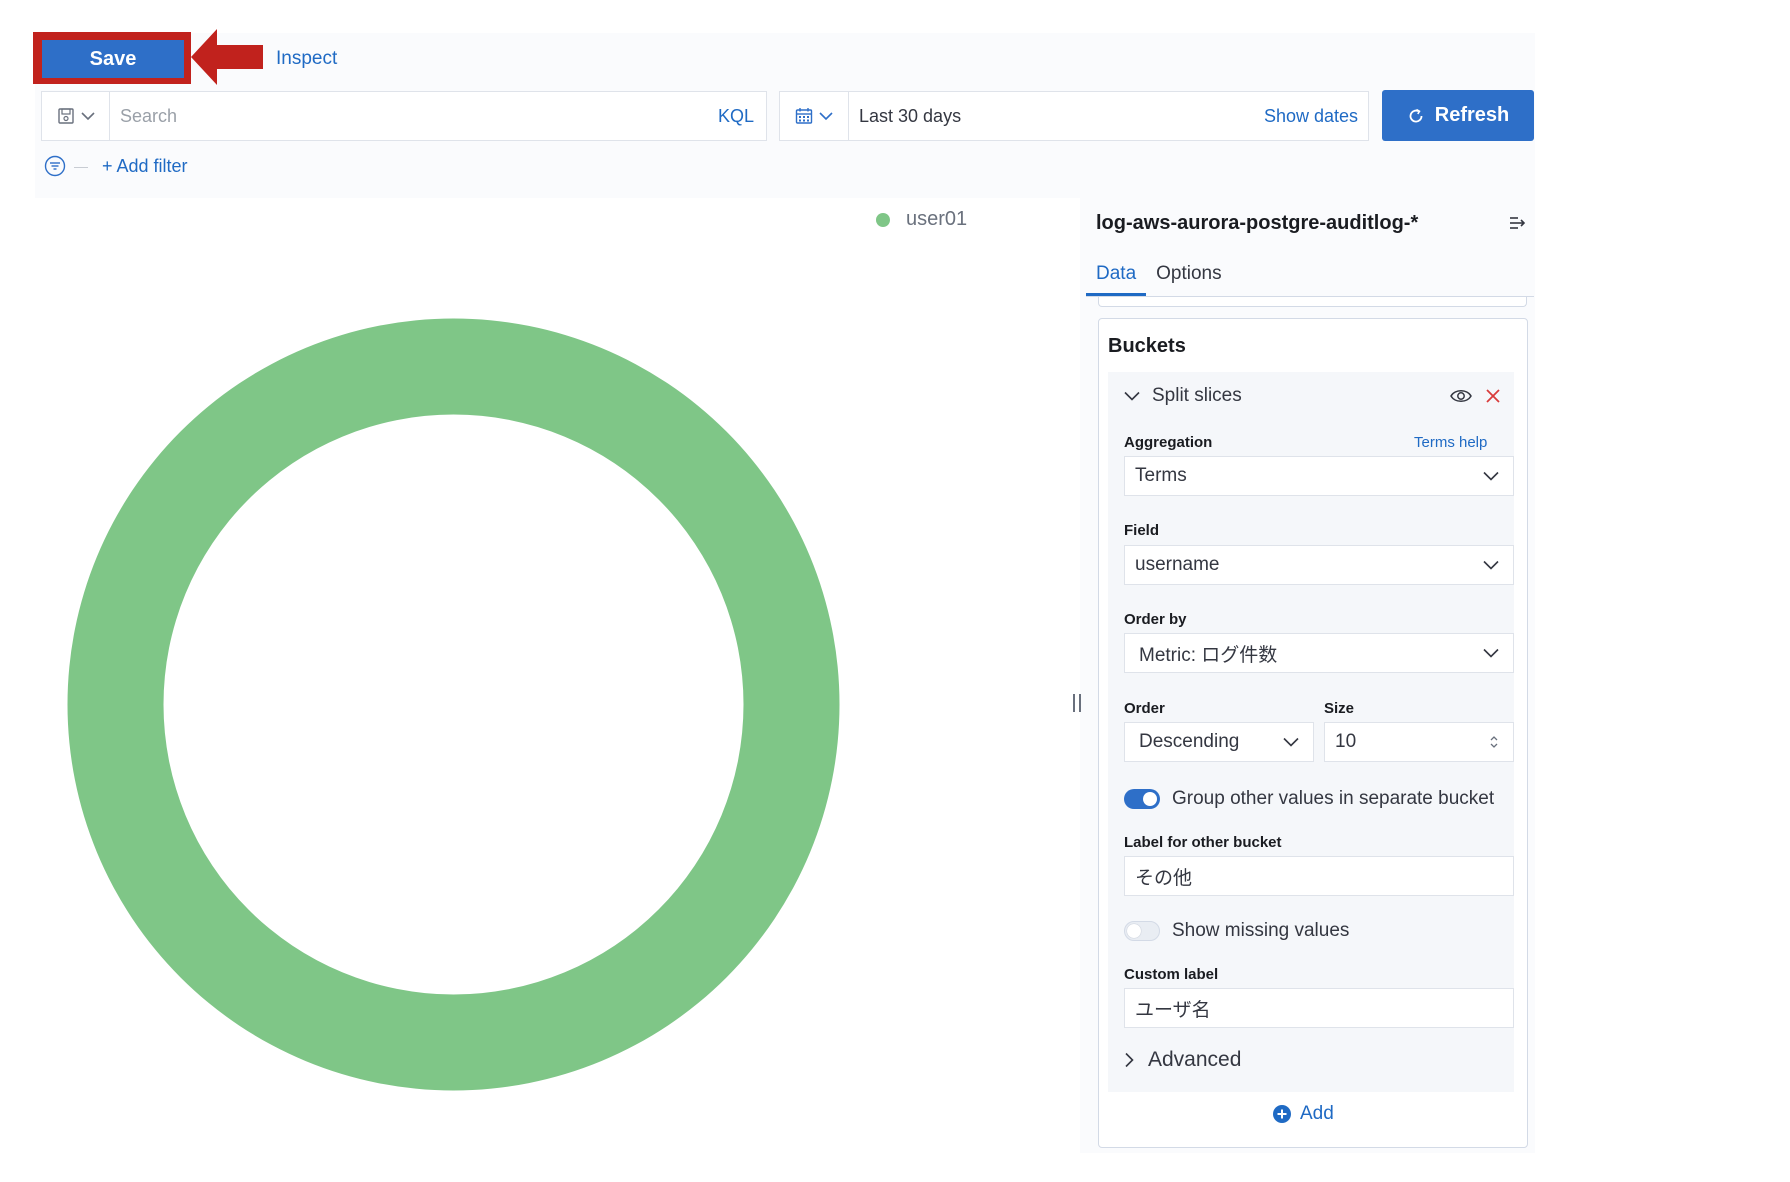 Image resolution: width=1790 pixels, height=1182 pixels. I want to click on add-filter-link: + Add filter, so click(145, 166).